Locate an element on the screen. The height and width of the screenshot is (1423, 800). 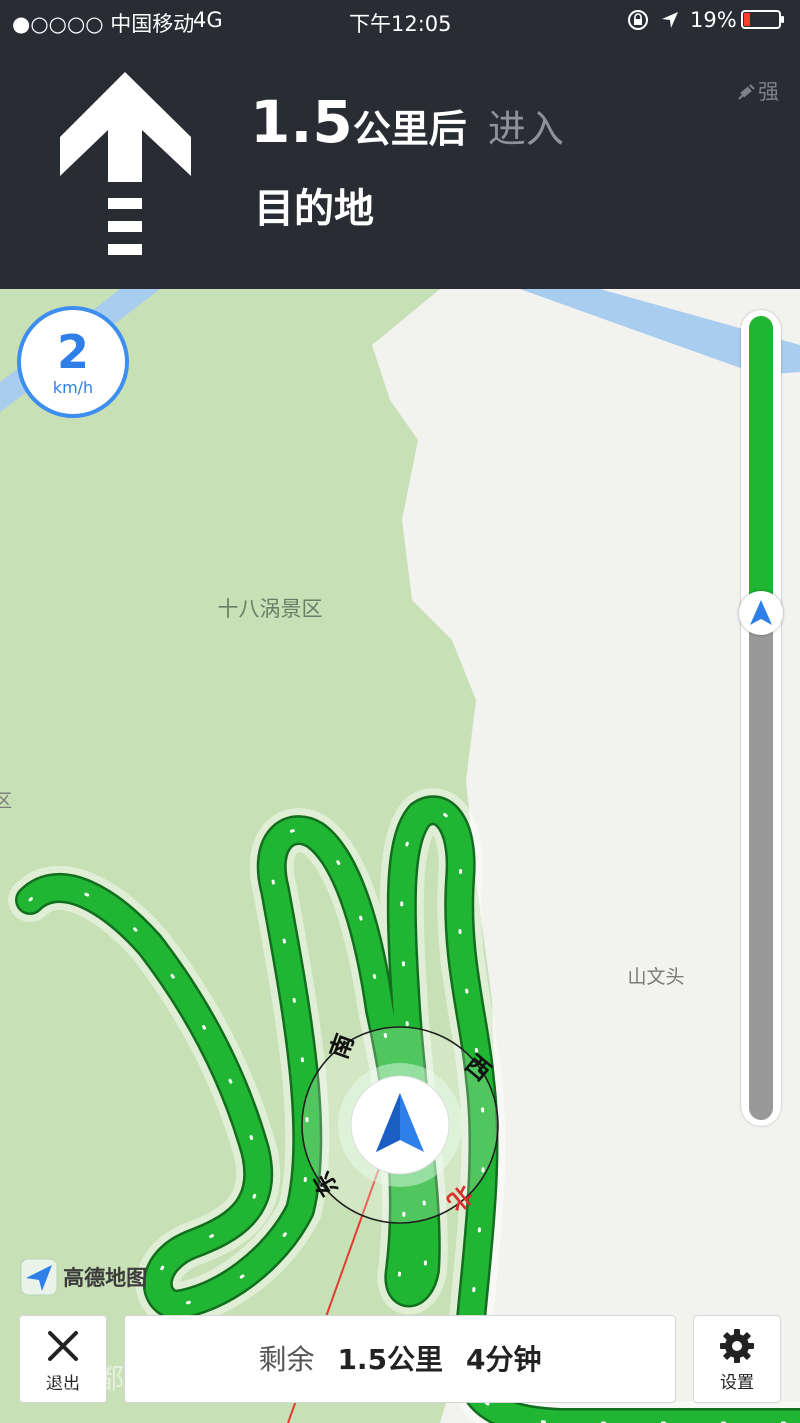
battery-percent: 19% is located at coordinates (713, 20).